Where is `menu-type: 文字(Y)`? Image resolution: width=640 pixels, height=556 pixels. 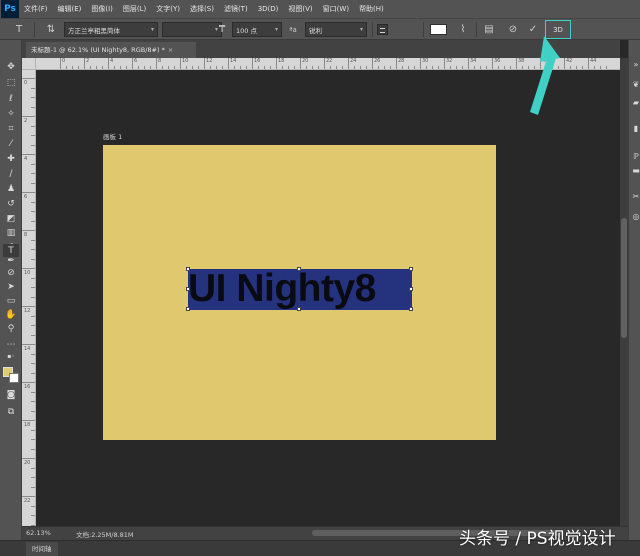 menu-type: 文字(Y) is located at coordinates (168, 9).